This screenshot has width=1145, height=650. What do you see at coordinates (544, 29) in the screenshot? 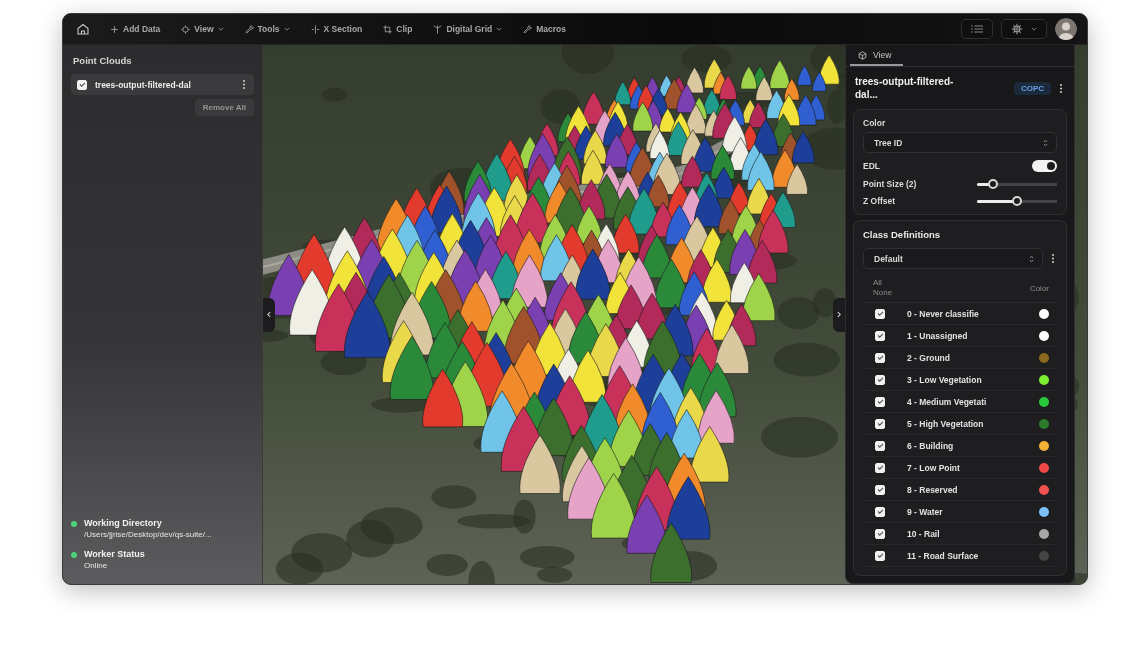
I see `toolbar-button: Macros` at bounding box center [544, 29].